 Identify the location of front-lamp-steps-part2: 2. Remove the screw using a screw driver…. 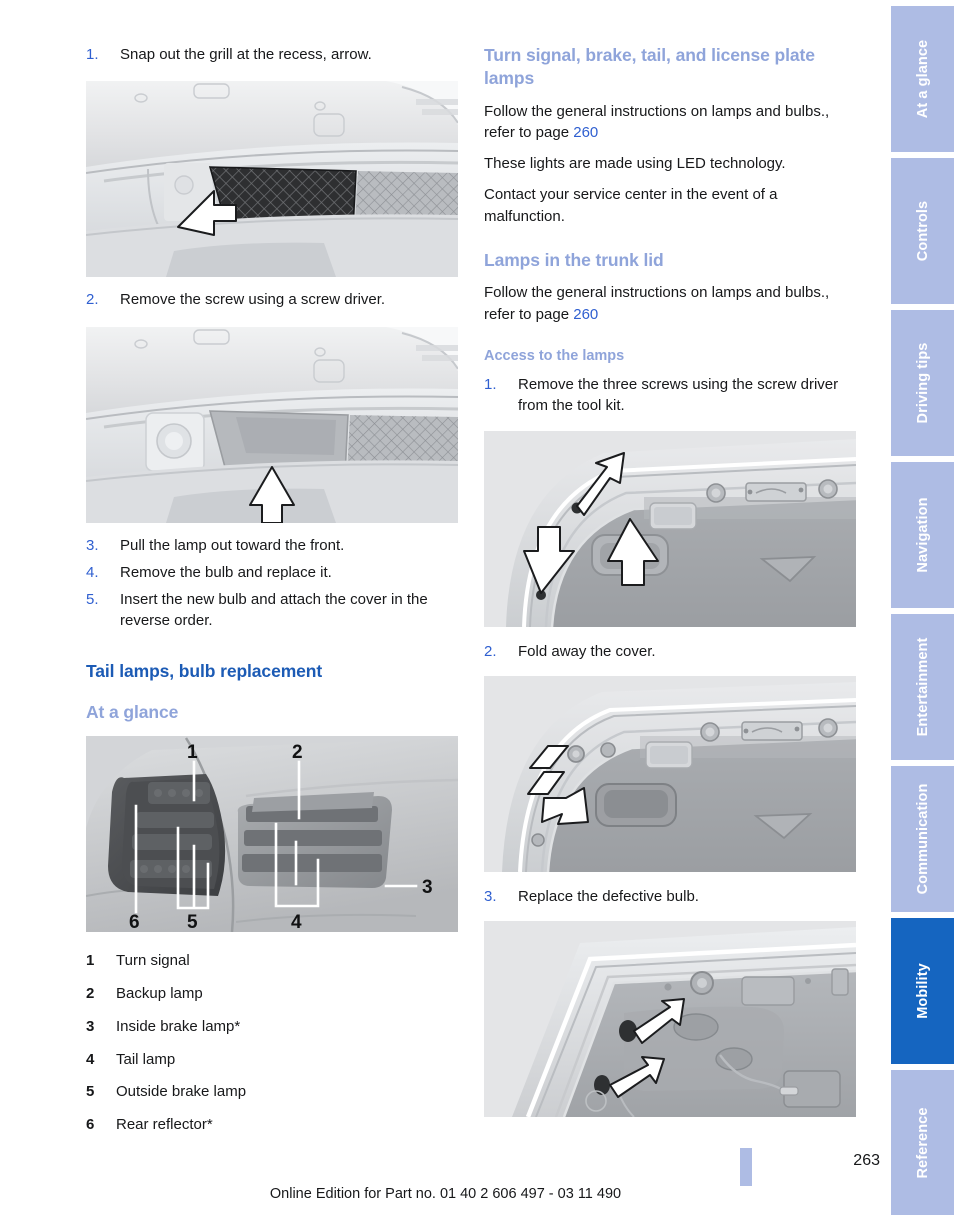
(272, 299).